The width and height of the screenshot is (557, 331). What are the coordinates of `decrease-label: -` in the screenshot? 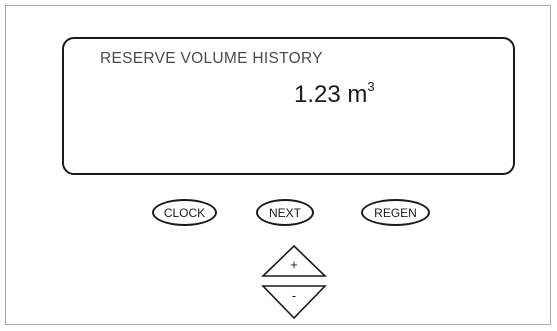 It's located at (294, 295).